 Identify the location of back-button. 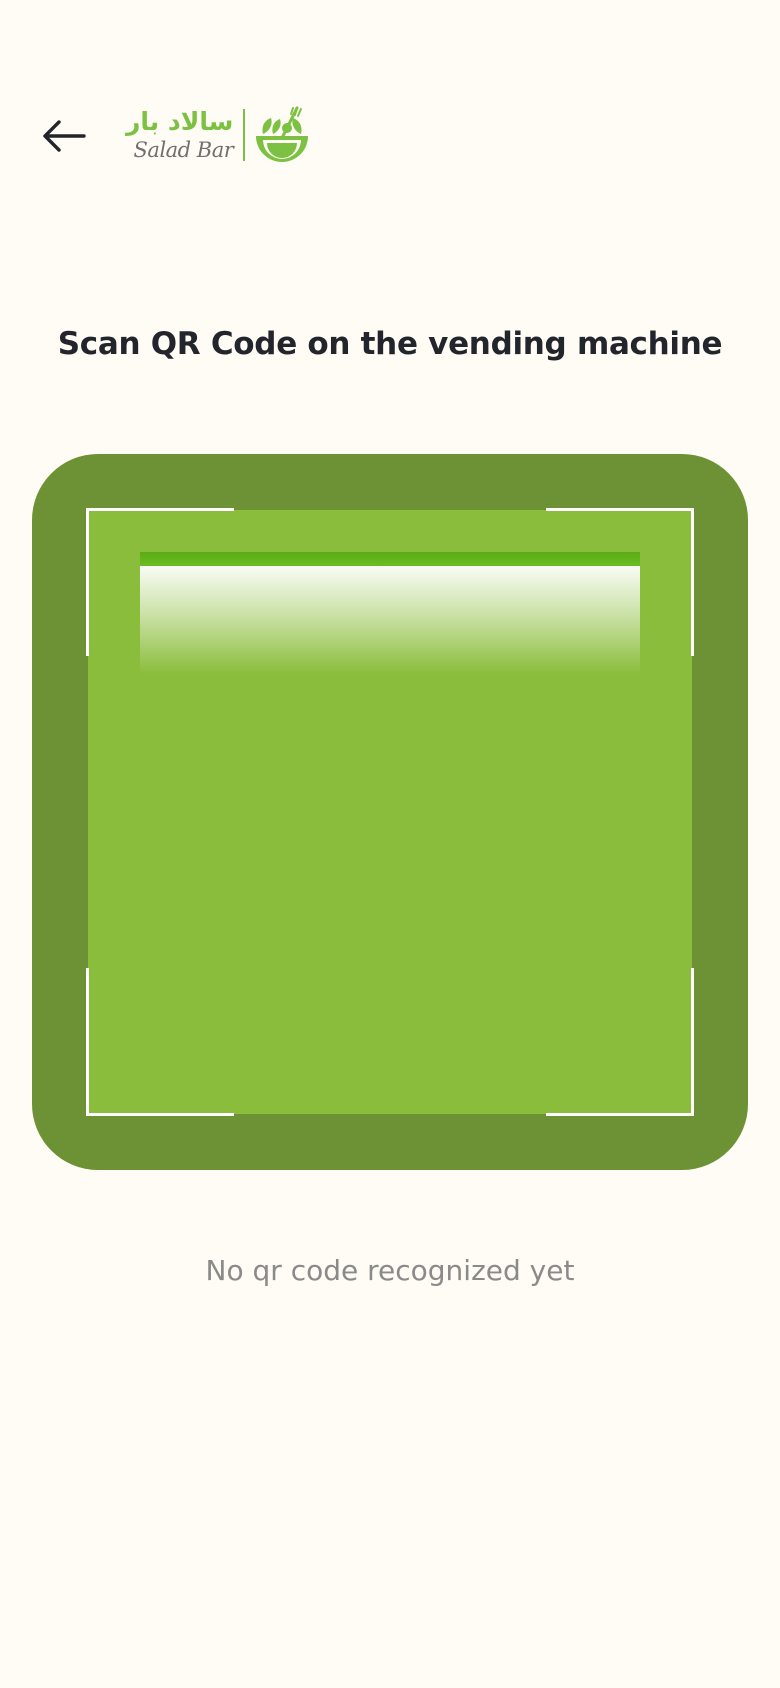
(64, 136).